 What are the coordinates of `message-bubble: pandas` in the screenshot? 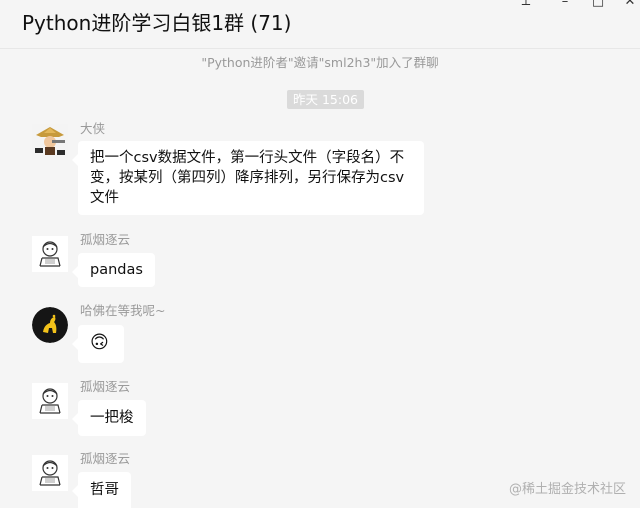 It's located at (113, 270).